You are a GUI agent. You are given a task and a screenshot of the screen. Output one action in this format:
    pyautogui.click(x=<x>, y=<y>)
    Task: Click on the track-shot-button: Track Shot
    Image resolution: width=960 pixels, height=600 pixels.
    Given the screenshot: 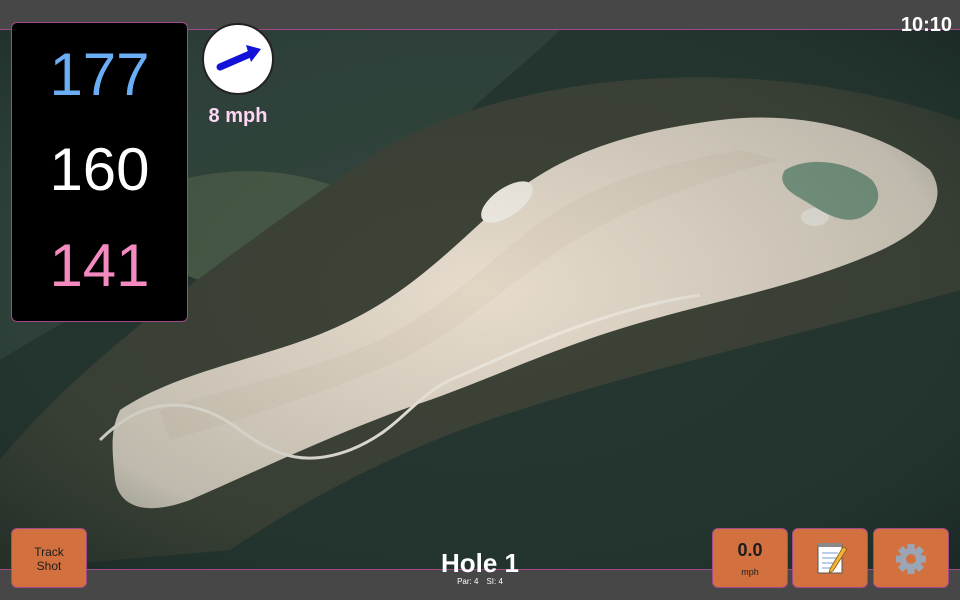 What is the action you would take?
    pyautogui.click(x=49, y=558)
    